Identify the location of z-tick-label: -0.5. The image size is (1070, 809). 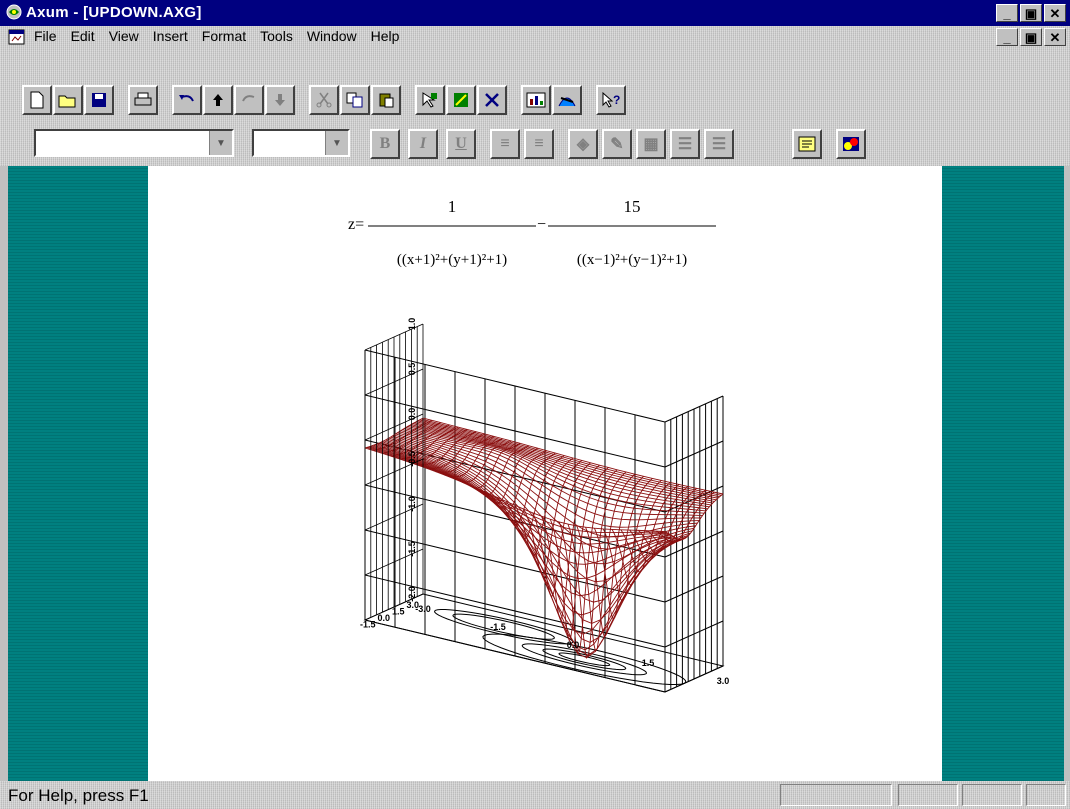
(412, 459).